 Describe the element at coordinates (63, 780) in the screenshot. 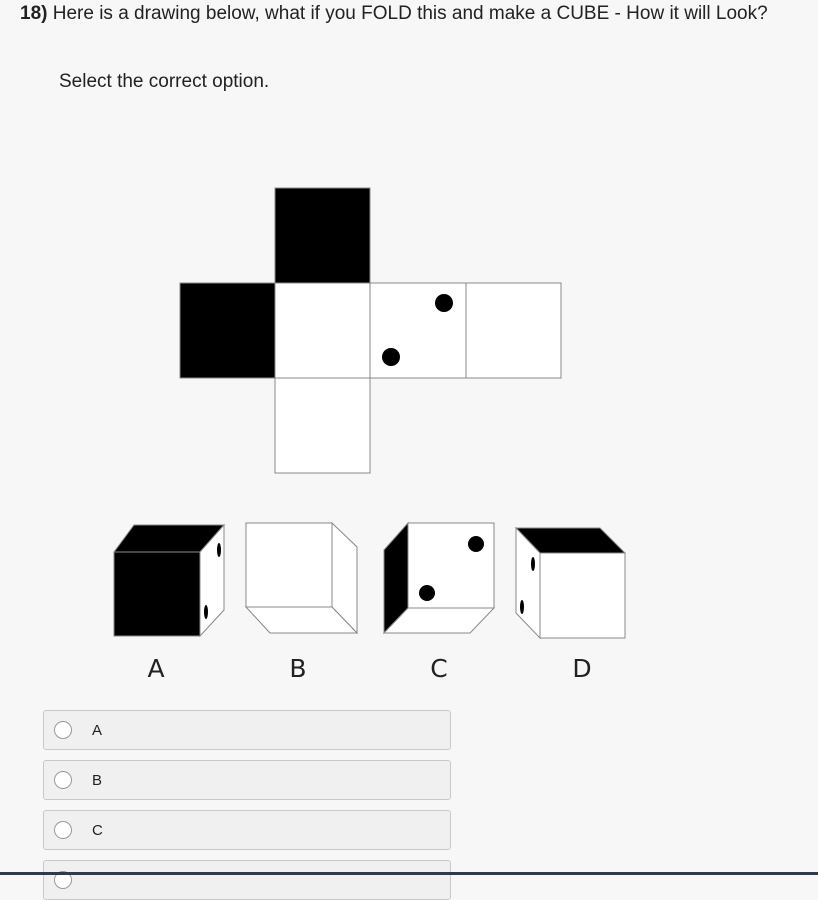

I see `radio-button-b` at that location.